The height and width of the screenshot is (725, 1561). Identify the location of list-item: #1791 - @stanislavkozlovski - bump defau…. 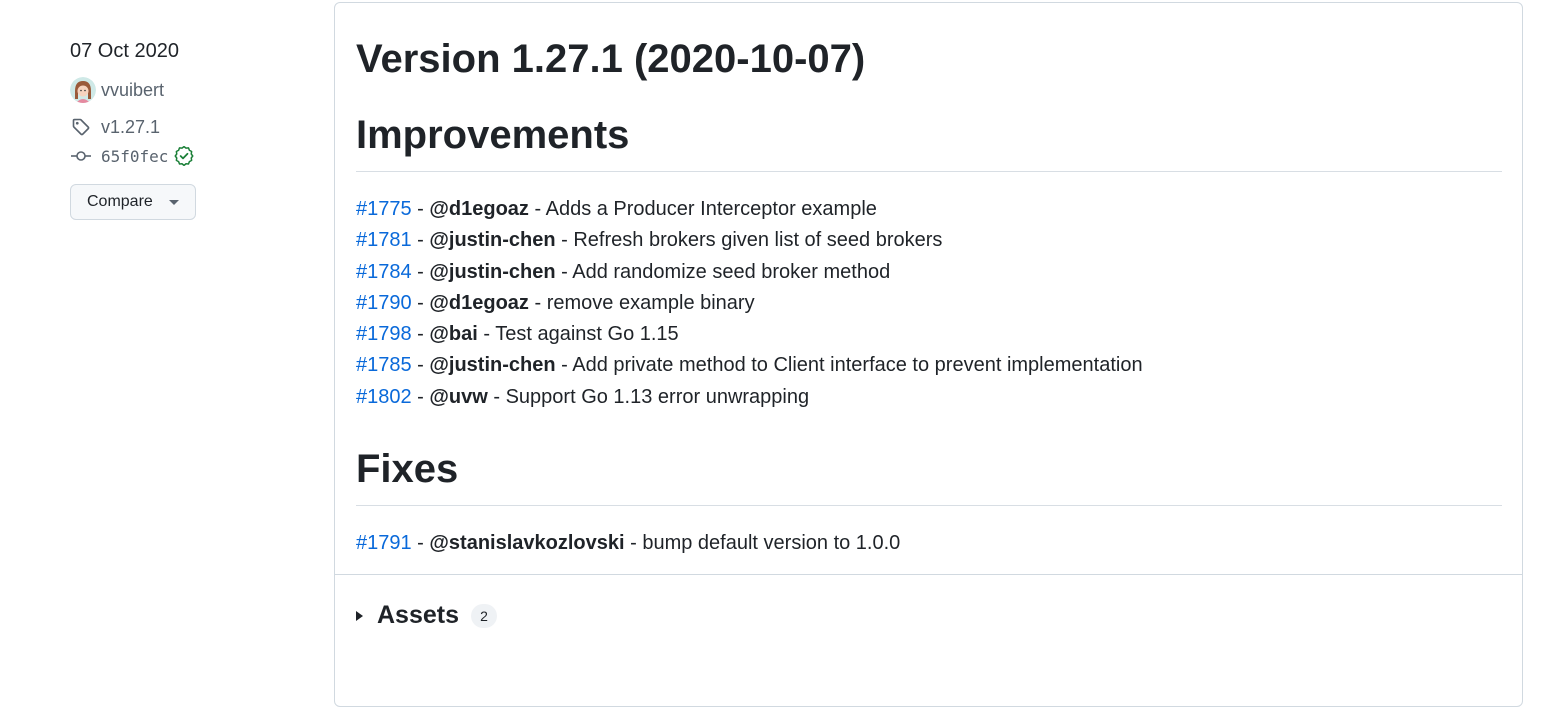
(929, 543).